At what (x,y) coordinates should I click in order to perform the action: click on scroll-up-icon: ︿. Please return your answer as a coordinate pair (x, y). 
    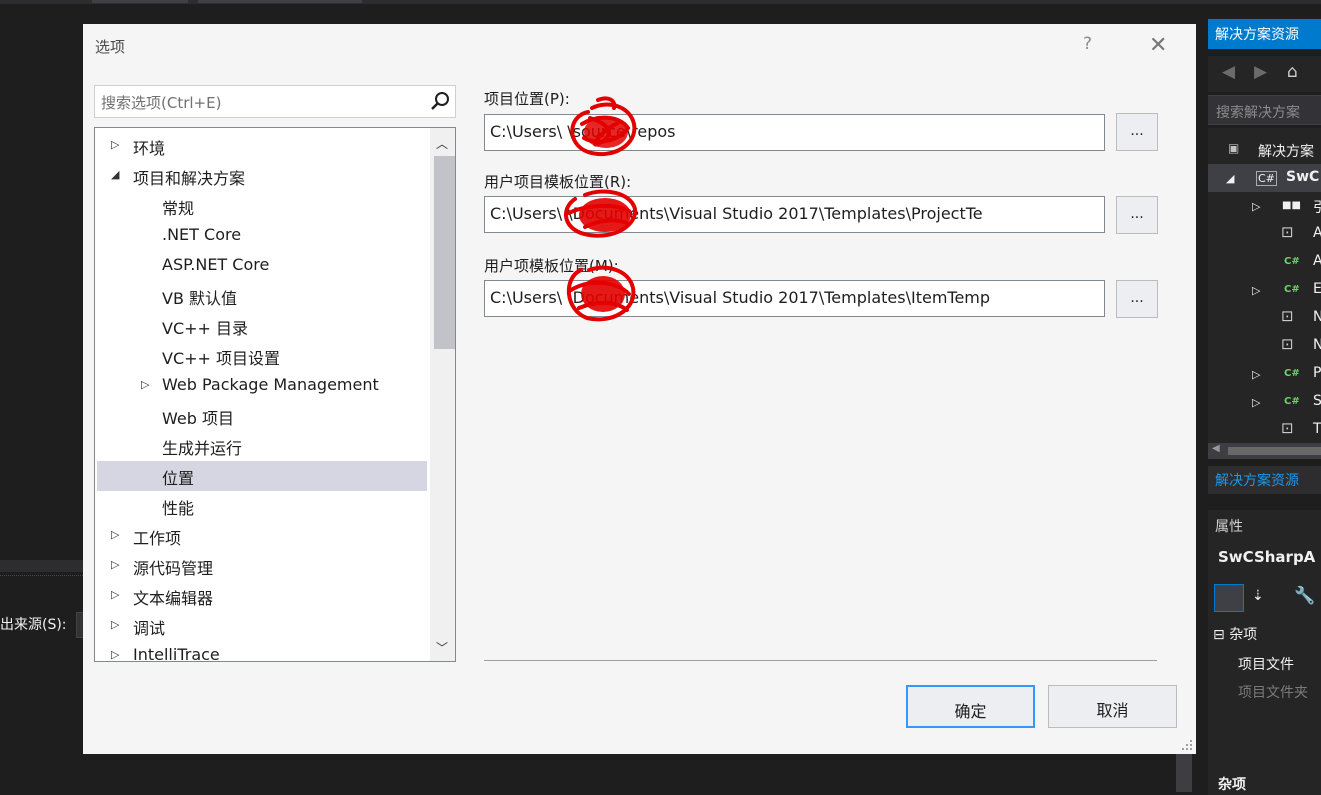
    Looking at the image, I should click on (442, 143).